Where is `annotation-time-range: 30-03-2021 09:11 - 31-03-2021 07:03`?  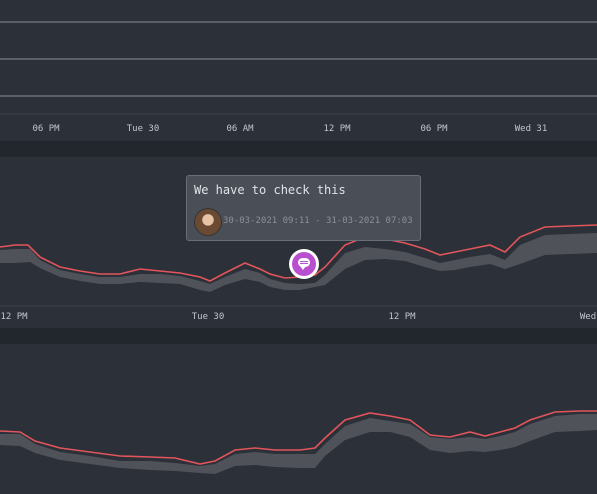
annotation-time-range: 30-03-2021 09:11 - 31-03-2021 07:03 is located at coordinates (318, 221).